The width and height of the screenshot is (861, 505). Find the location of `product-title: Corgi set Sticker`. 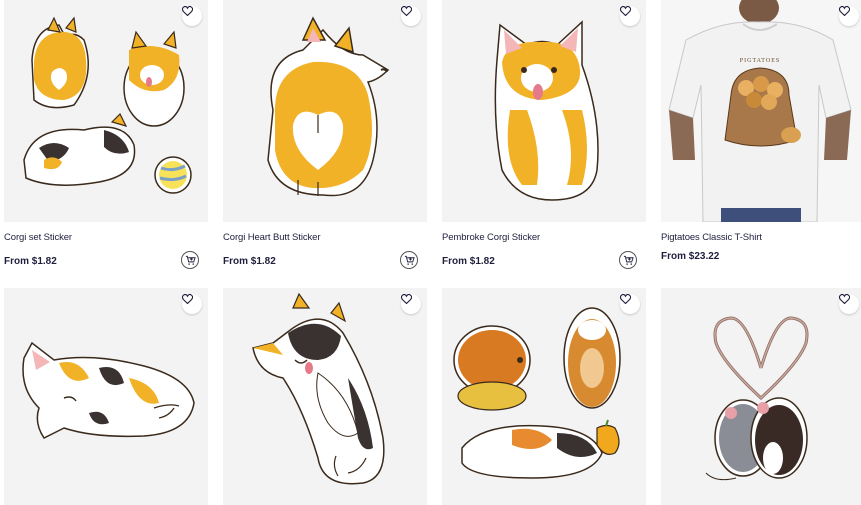

product-title: Corgi set Sticker is located at coordinates (38, 237).